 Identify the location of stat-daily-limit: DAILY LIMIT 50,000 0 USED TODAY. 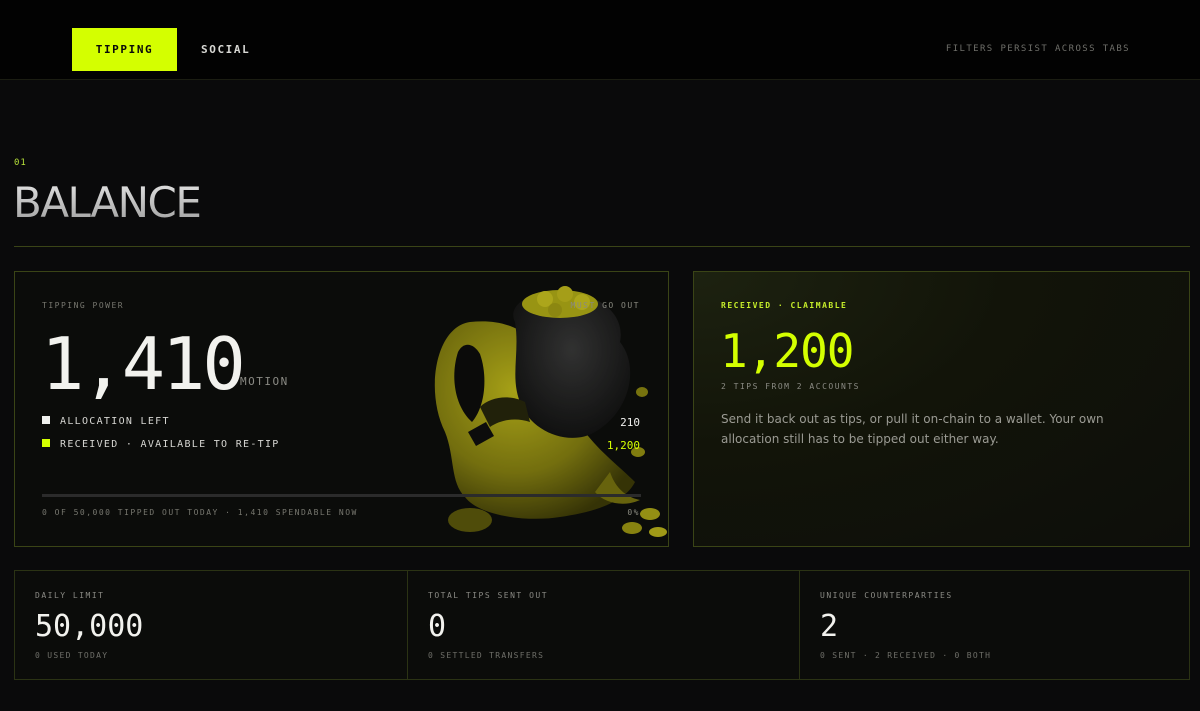
(211, 625).